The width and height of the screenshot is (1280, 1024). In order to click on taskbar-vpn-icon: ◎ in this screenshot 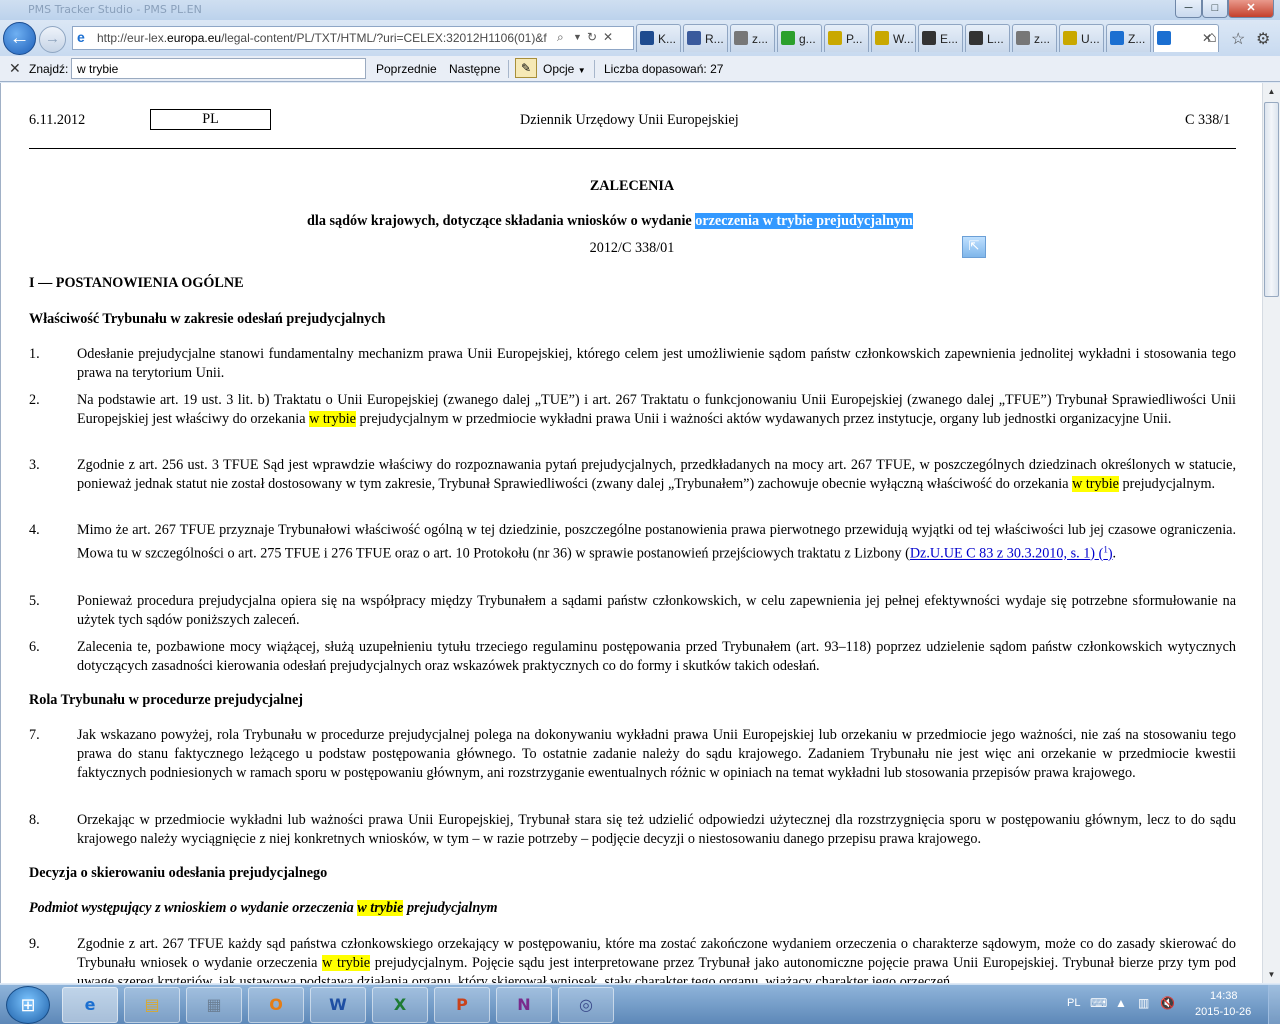, I will do `click(586, 1005)`.